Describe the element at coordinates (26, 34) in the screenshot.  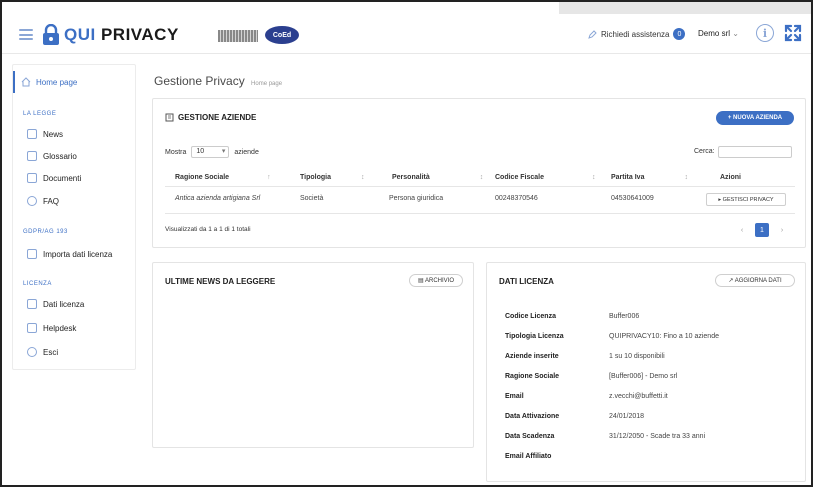
I see `menu-icon` at that location.